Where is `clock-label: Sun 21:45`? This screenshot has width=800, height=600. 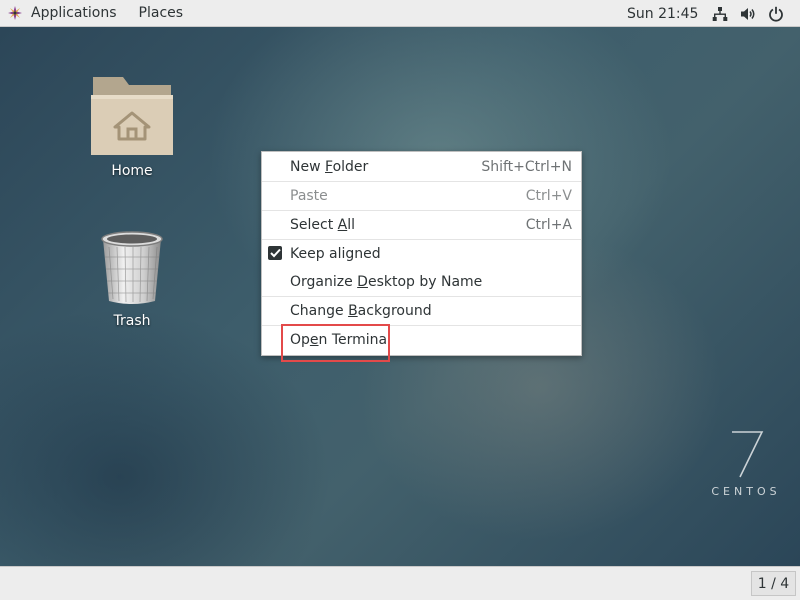
clock-label: Sun 21:45 is located at coordinates (663, 13).